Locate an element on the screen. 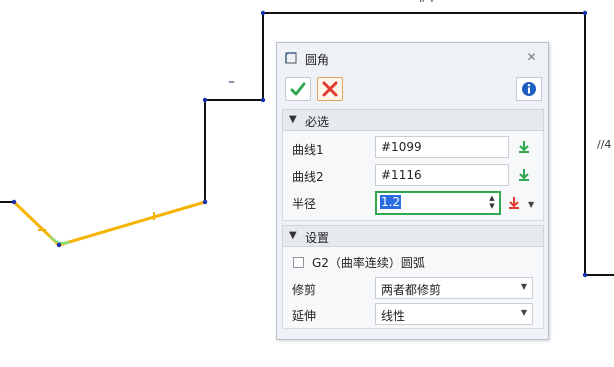 This screenshot has height=367, width=614. radius-value: 1.2 is located at coordinates (391, 202).